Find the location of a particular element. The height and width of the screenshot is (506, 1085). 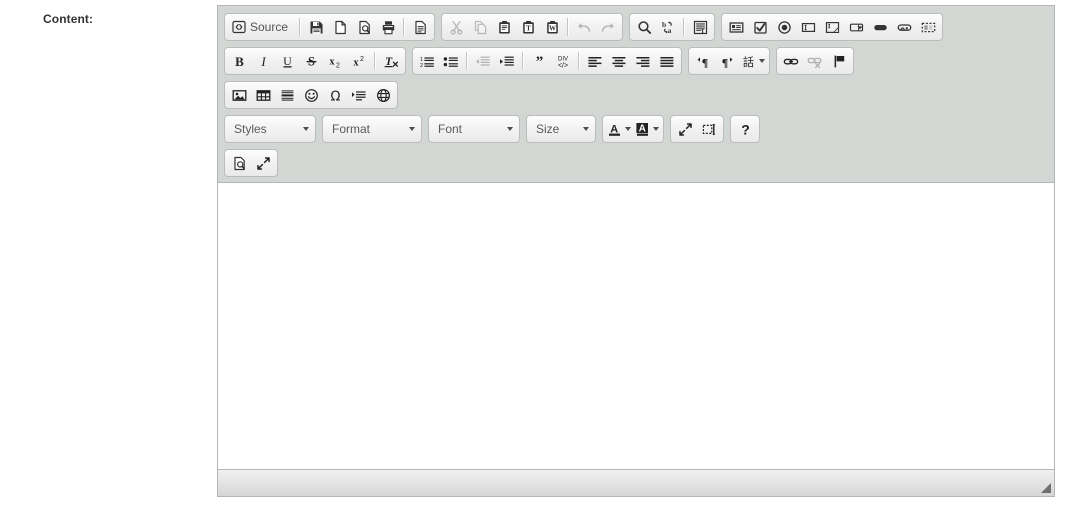

align-left-icon is located at coordinates (595, 61).